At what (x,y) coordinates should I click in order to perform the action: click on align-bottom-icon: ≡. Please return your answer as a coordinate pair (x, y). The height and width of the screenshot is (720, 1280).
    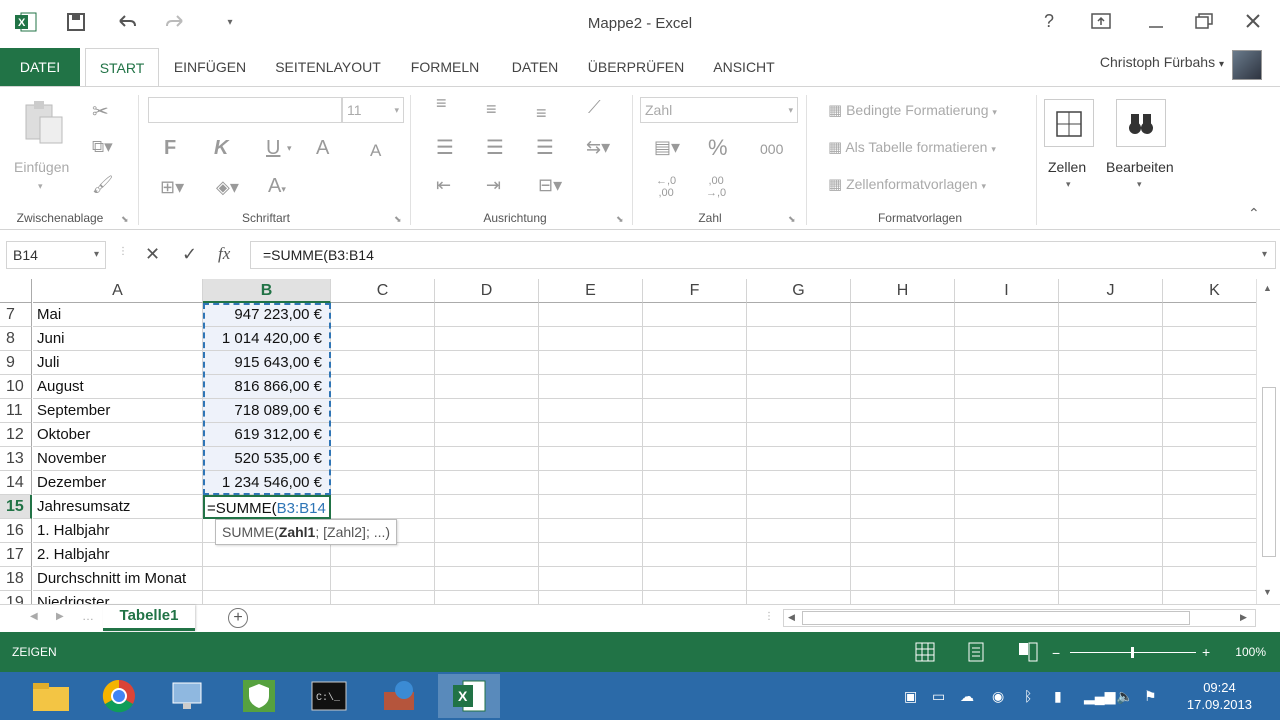
    Looking at the image, I should click on (541, 113).